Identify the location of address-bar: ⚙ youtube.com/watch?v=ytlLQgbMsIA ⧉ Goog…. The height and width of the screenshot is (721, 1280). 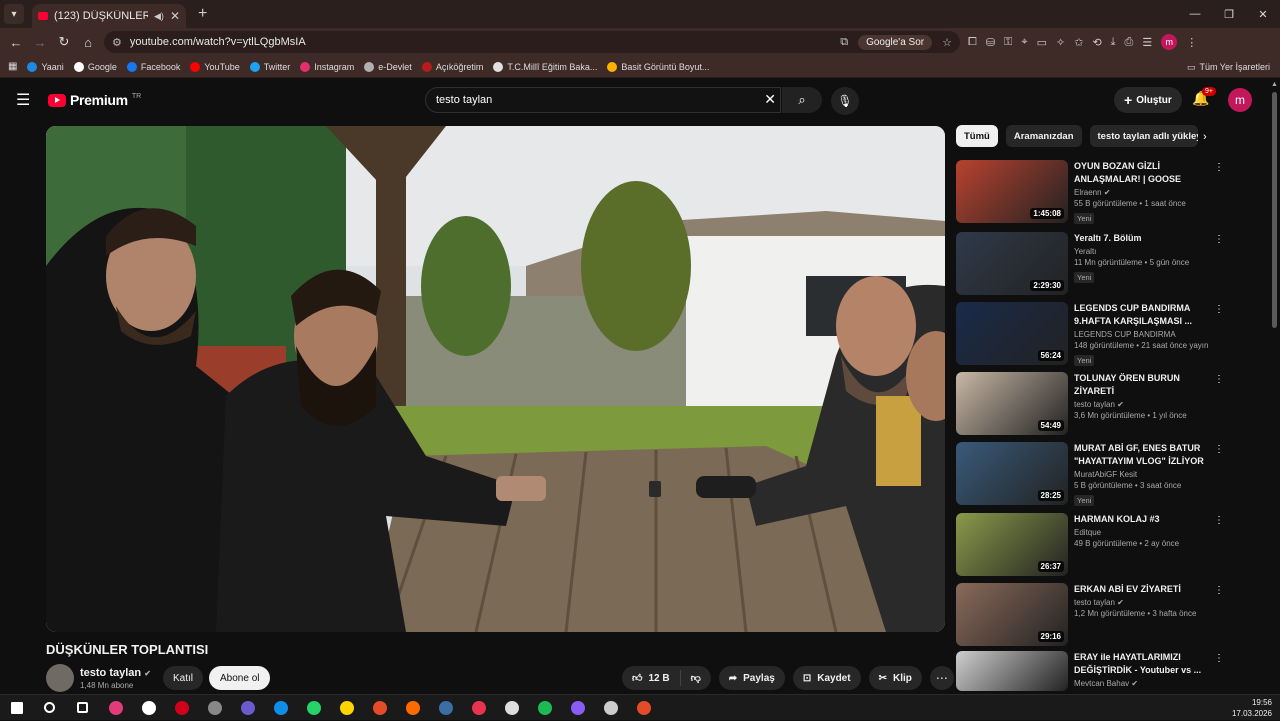
(532, 42).